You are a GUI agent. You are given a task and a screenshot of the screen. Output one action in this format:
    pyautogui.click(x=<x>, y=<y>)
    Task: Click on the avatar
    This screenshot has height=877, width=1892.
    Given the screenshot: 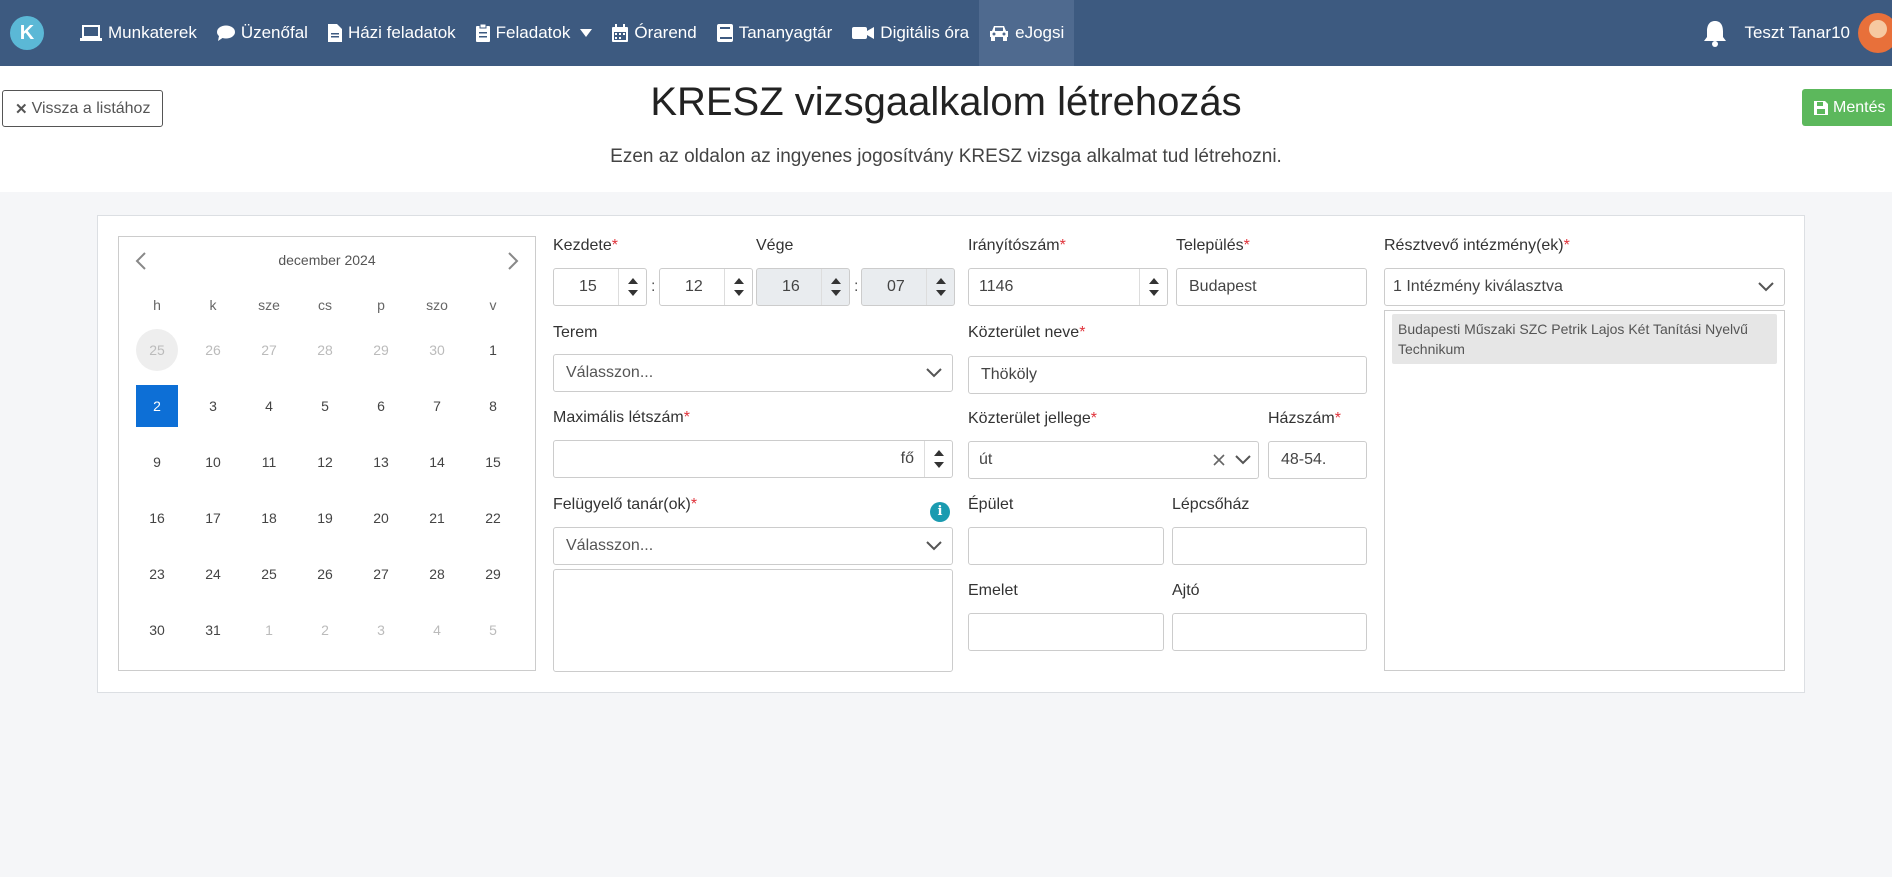 What is the action you would take?
    pyautogui.click(x=1875, y=33)
    